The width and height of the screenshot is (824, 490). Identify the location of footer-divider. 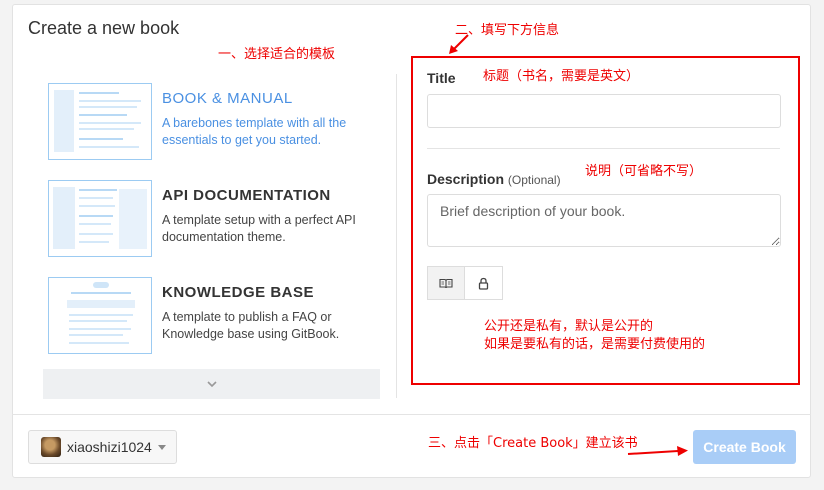
(411, 414).